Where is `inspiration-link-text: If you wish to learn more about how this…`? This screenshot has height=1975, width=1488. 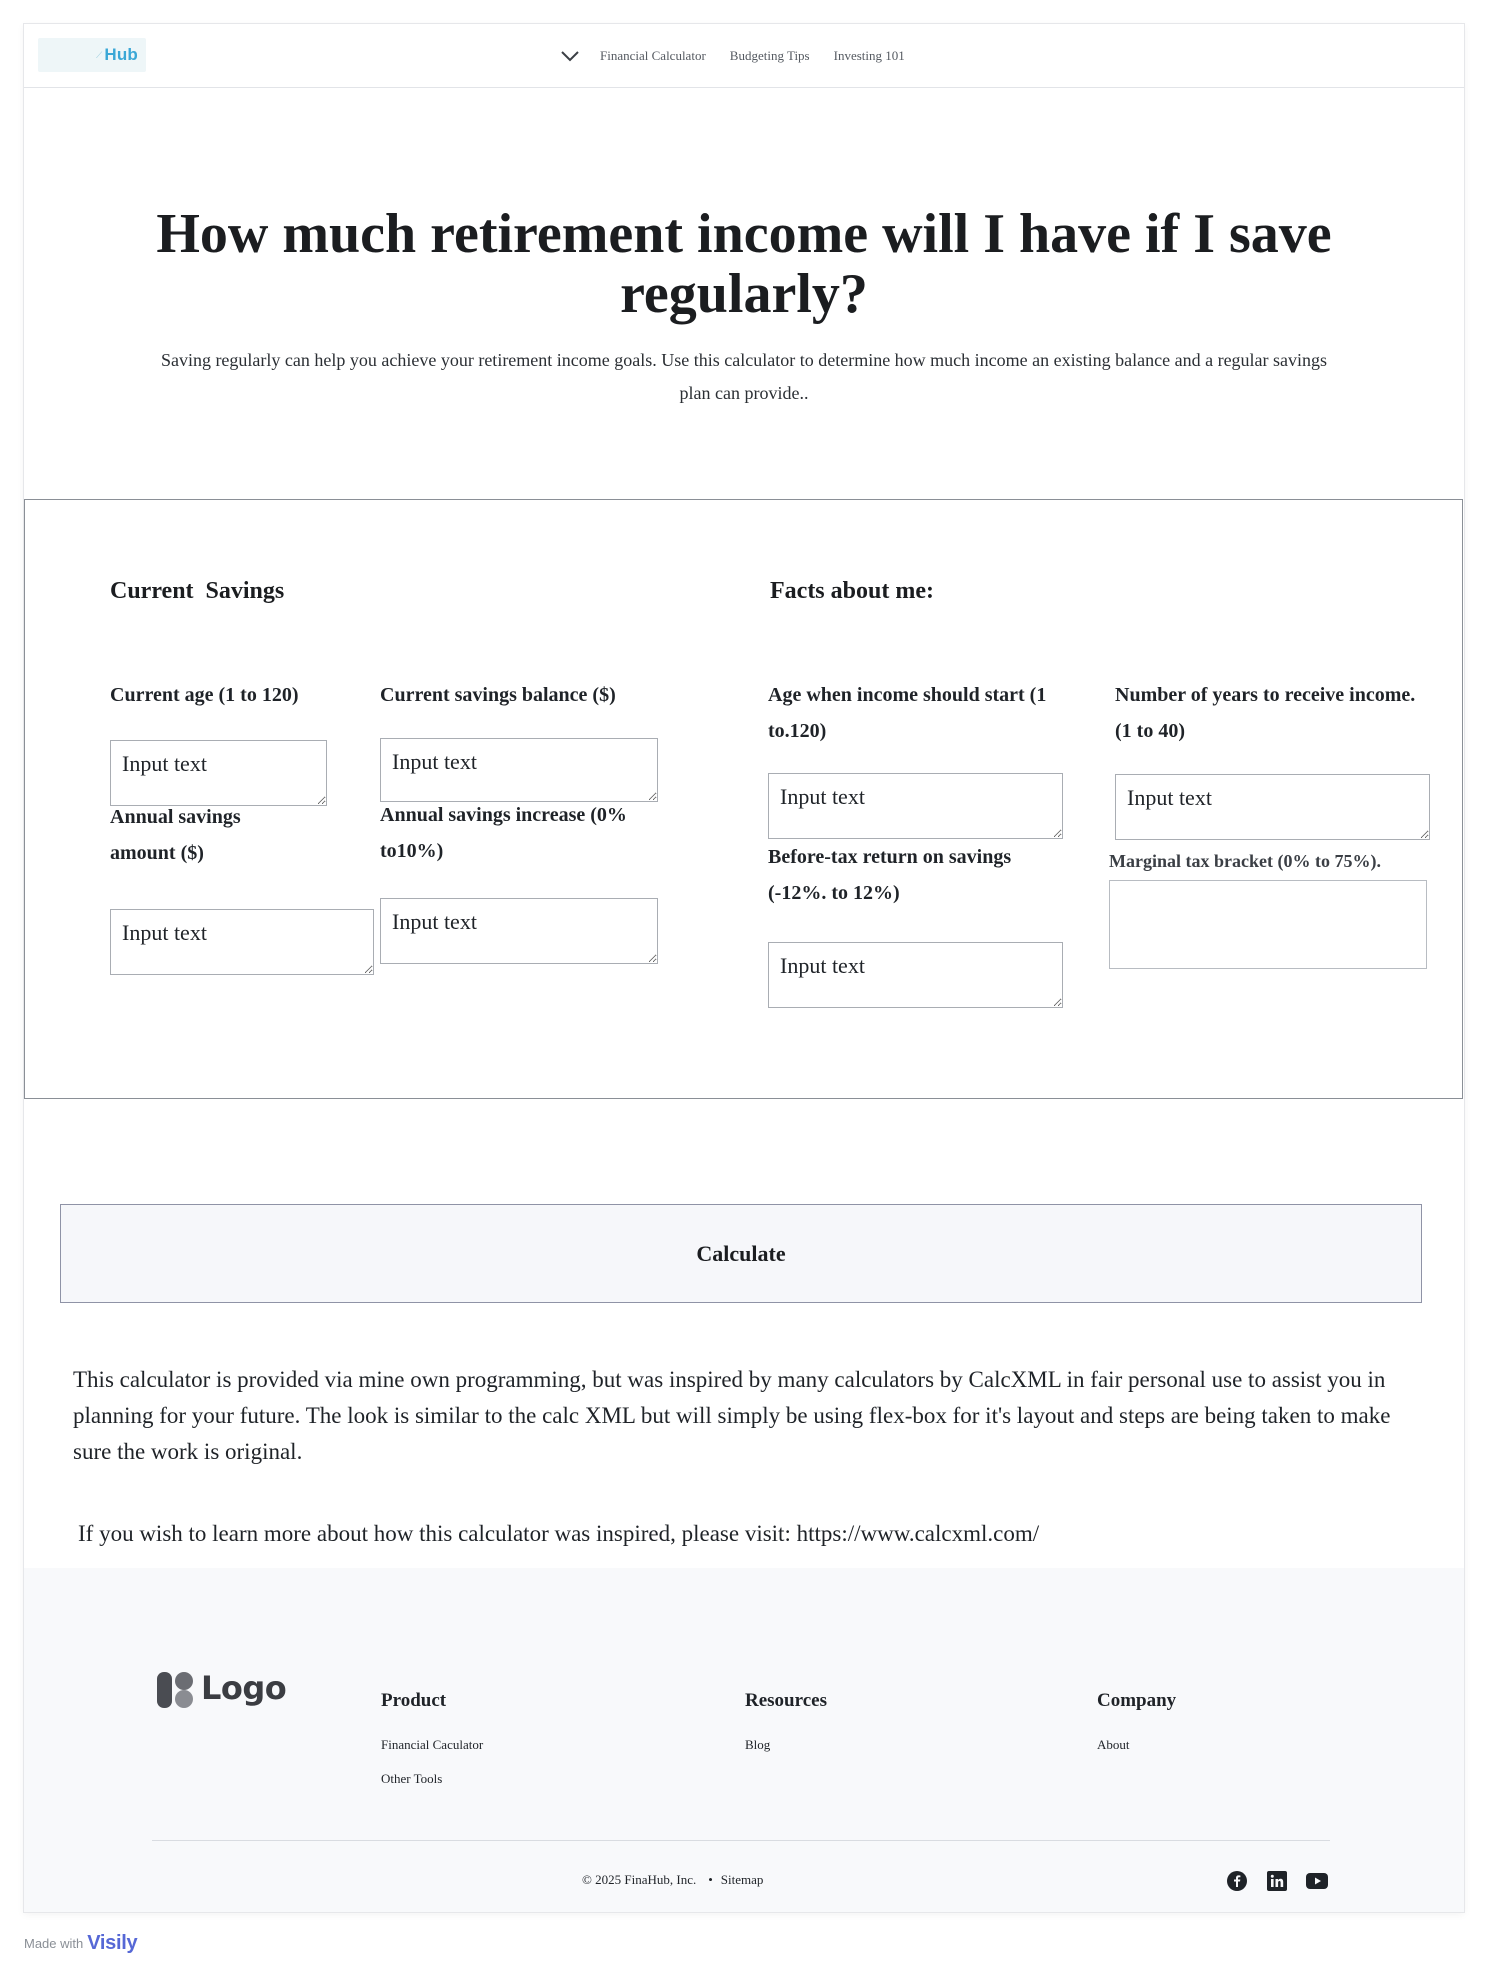 inspiration-link-text: If you wish to learn more about how this… is located at coordinates (559, 1533).